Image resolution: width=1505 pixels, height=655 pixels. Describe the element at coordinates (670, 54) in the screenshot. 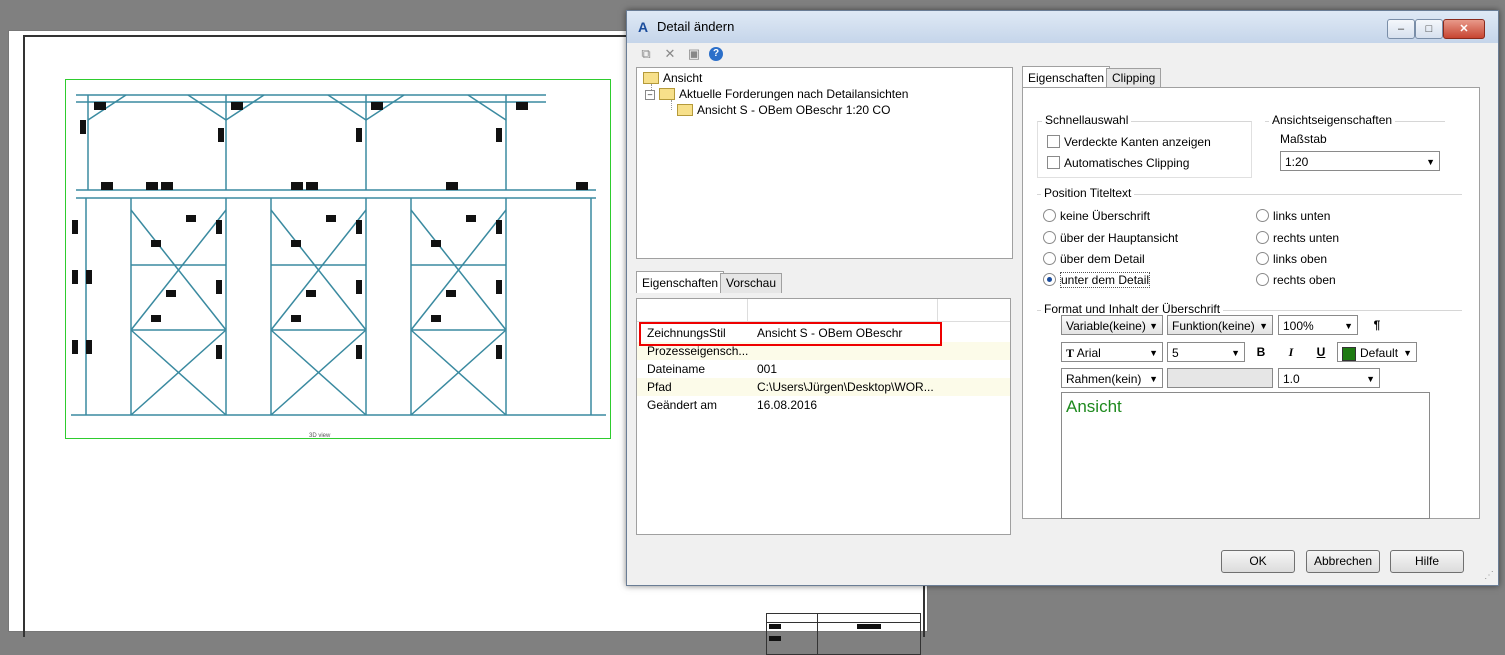

I see `delete-icon: ✕` at that location.